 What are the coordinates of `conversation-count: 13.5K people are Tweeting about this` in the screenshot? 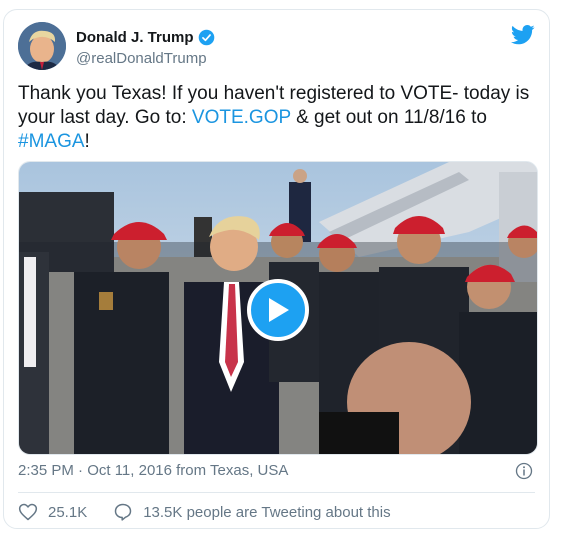 It's located at (267, 512).